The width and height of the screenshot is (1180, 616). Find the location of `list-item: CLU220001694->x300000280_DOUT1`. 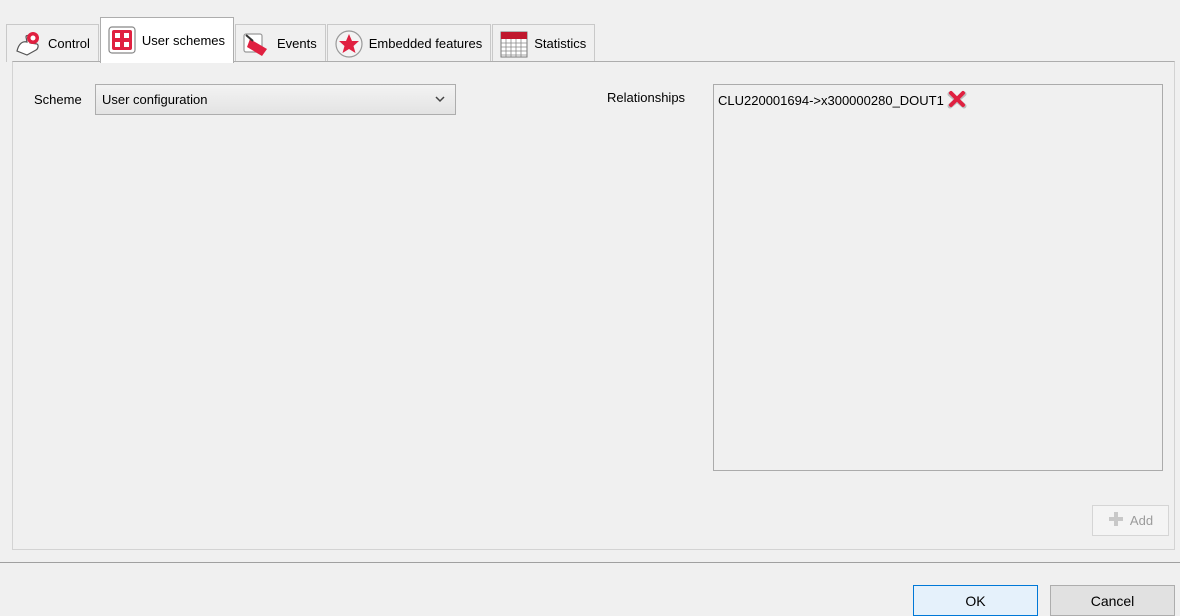

list-item: CLU220001694->x300000280_DOUT1 is located at coordinates (843, 100).